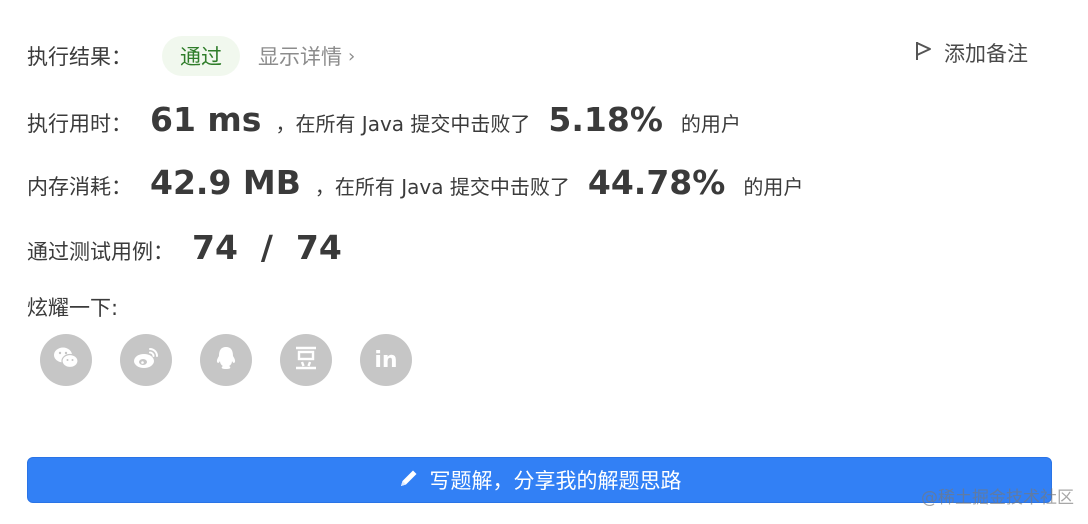  Describe the element at coordinates (997, 498) in the screenshot. I see `watermark: @稀土掘金技术社区` at that location.